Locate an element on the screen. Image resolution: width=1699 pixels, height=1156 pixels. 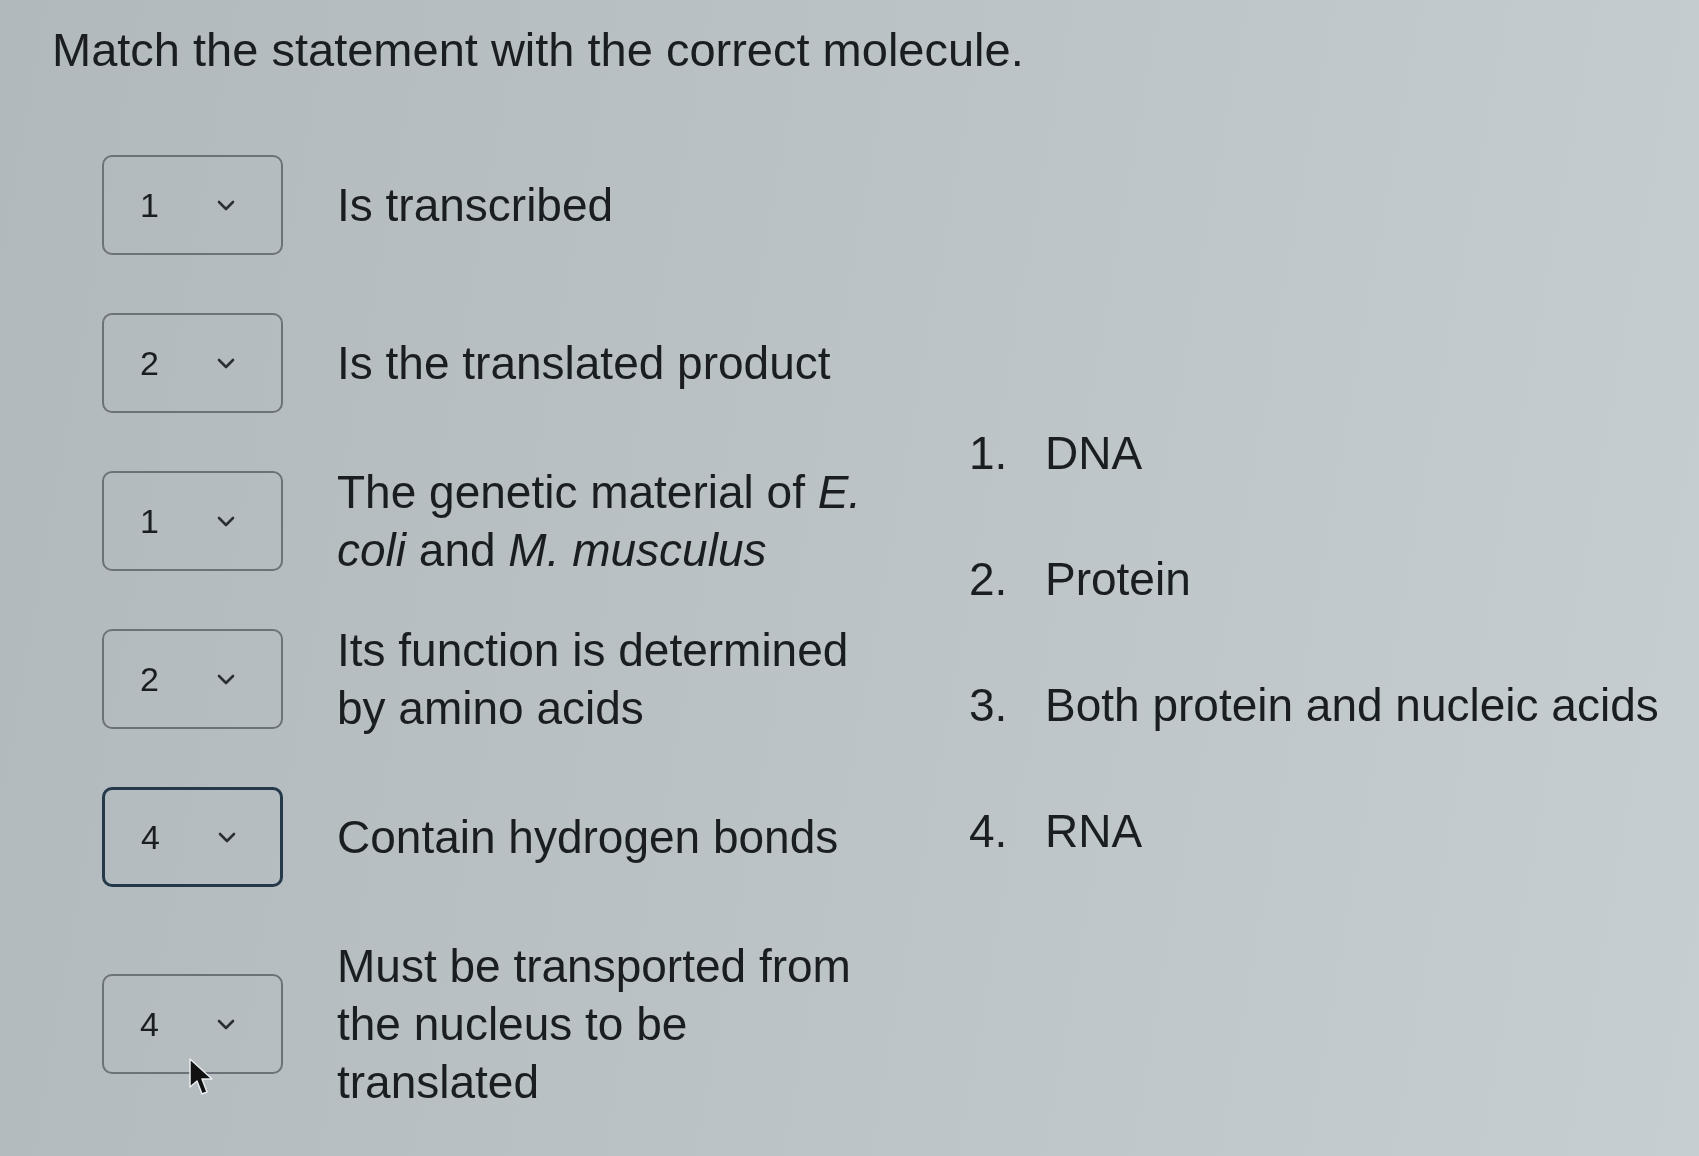
option-number: 2. is located at coordinates (989, 579).